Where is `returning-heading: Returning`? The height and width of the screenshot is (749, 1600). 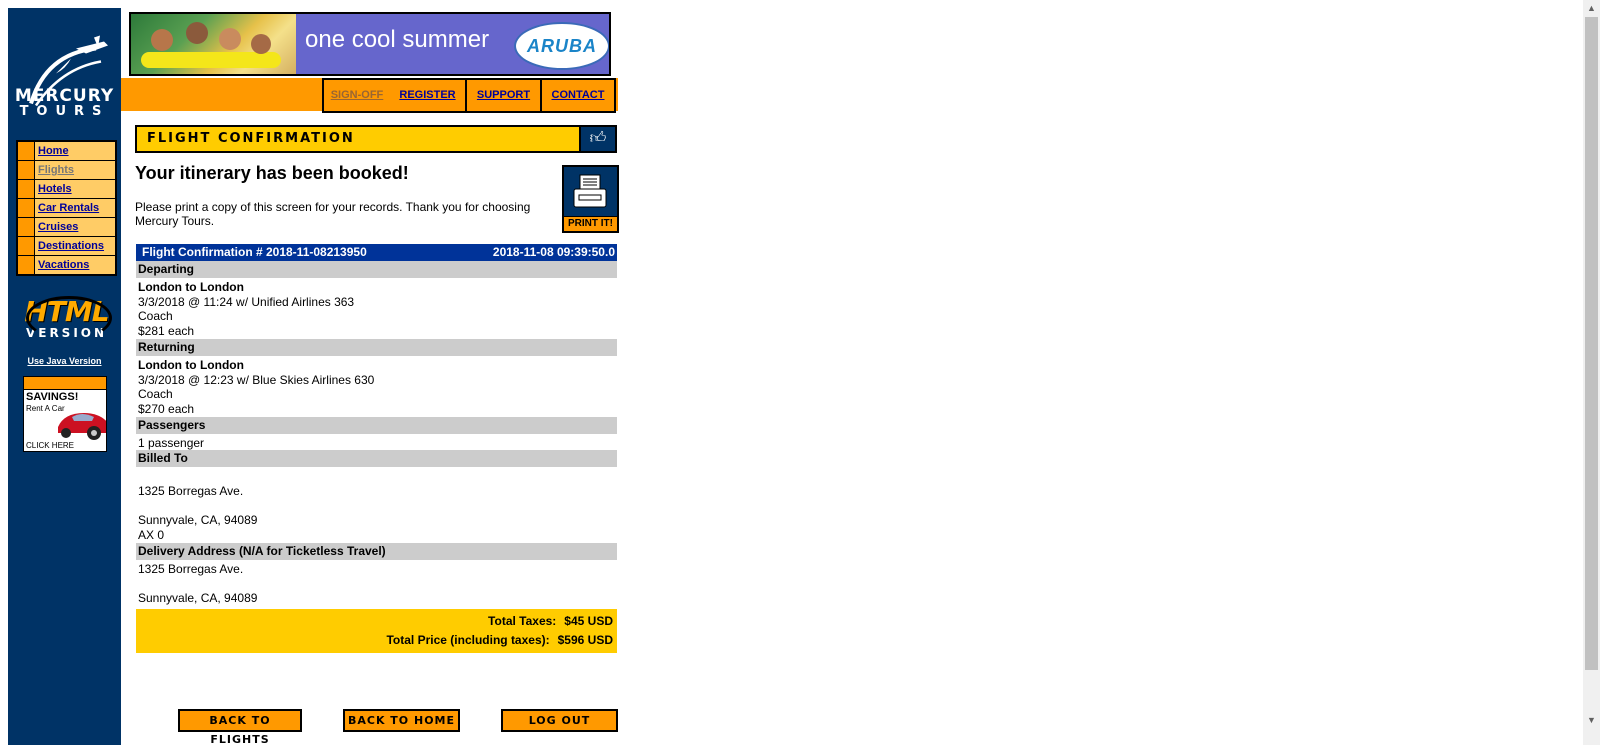 returning-heading: Returning is located at coordinates (376, 347).